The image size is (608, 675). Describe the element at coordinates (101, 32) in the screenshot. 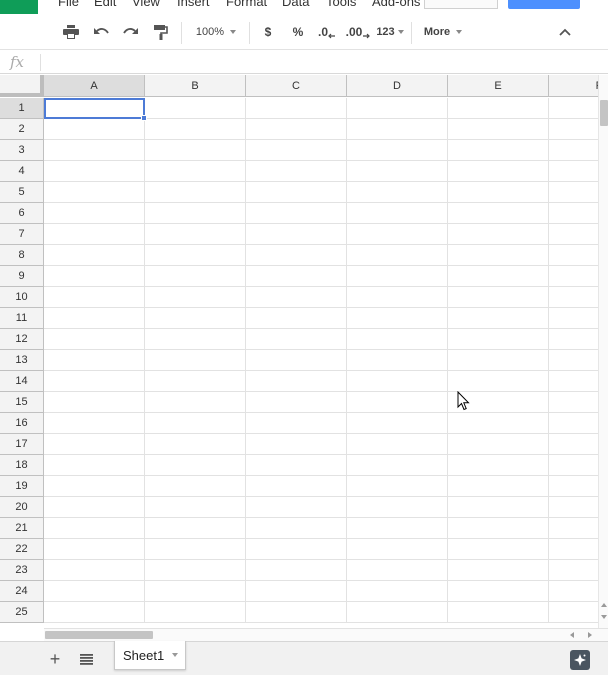

I see `undo-button` at that location.